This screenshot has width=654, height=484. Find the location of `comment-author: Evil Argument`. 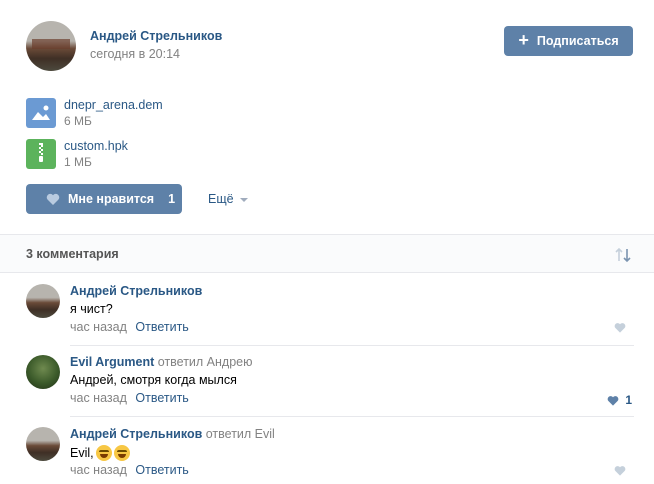

comment-author: Evil Argument is located at coordinates (112, 362).